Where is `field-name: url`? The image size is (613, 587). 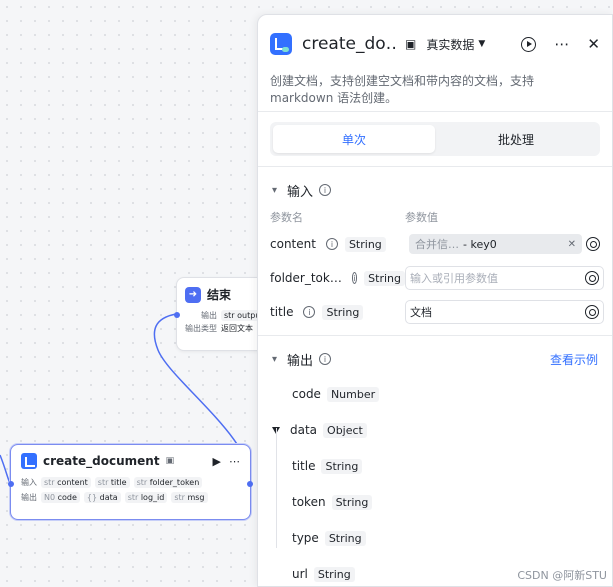 field-name: url is located at coordinates (300, 574).